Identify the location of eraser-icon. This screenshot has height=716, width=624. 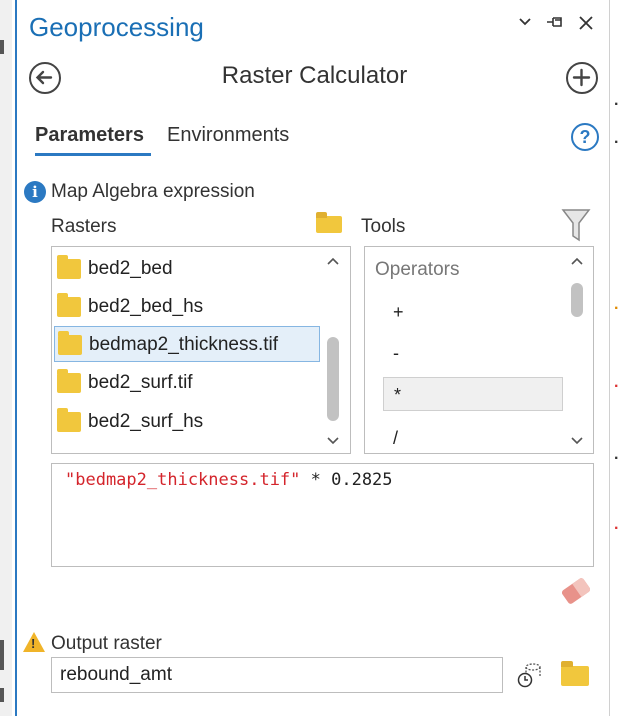
(576, 591).